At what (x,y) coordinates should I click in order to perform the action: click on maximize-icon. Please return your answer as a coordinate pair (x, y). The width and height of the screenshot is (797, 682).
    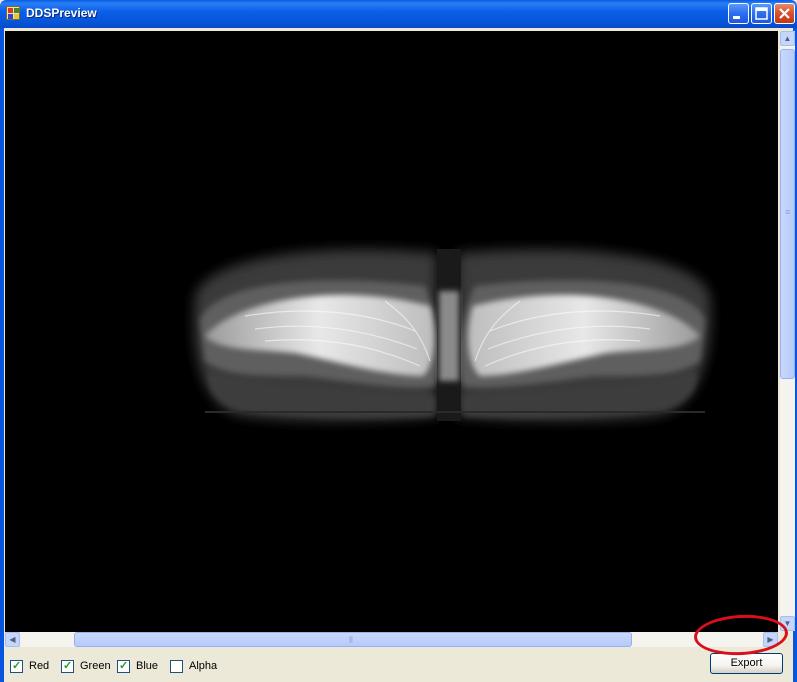
    Looking at the image, I should click on (761, 13).